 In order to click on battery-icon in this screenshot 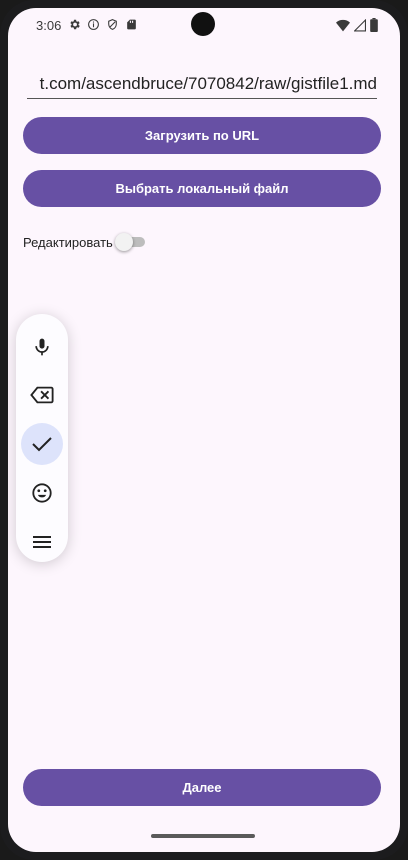, I will do `click(374, 25)`.